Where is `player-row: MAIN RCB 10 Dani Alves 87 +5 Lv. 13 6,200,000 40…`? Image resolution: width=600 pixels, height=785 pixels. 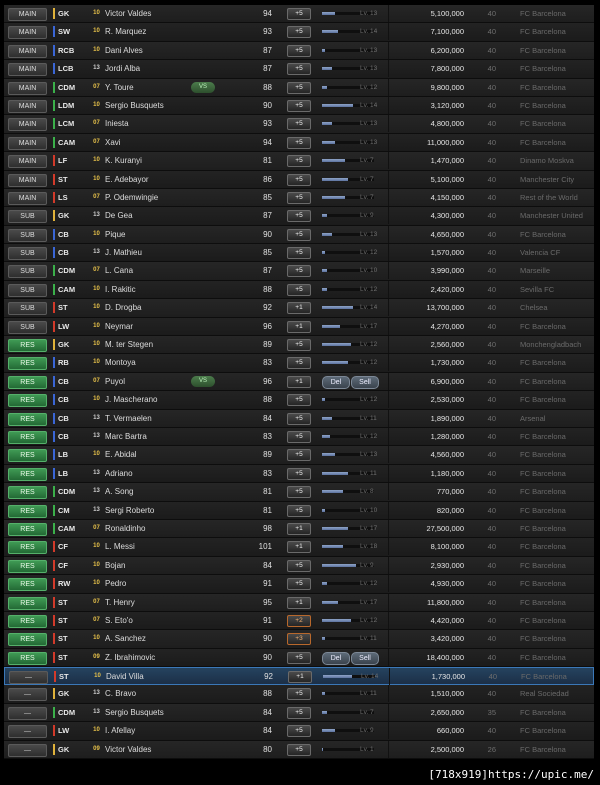 player-row: MAIN RCB 10 Dani Alves 87 +5 Lv. 13 6,200,000 40… is located at coordinates (299, 51).